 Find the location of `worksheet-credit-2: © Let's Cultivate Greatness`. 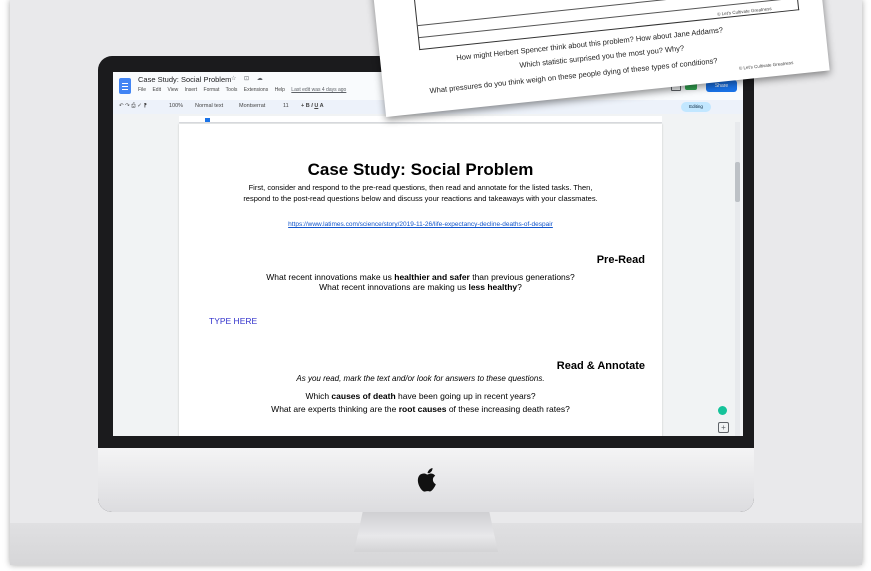

worksheet-credit-2: © Let's Cultivate Greatness is located at coordinates (766, 65).